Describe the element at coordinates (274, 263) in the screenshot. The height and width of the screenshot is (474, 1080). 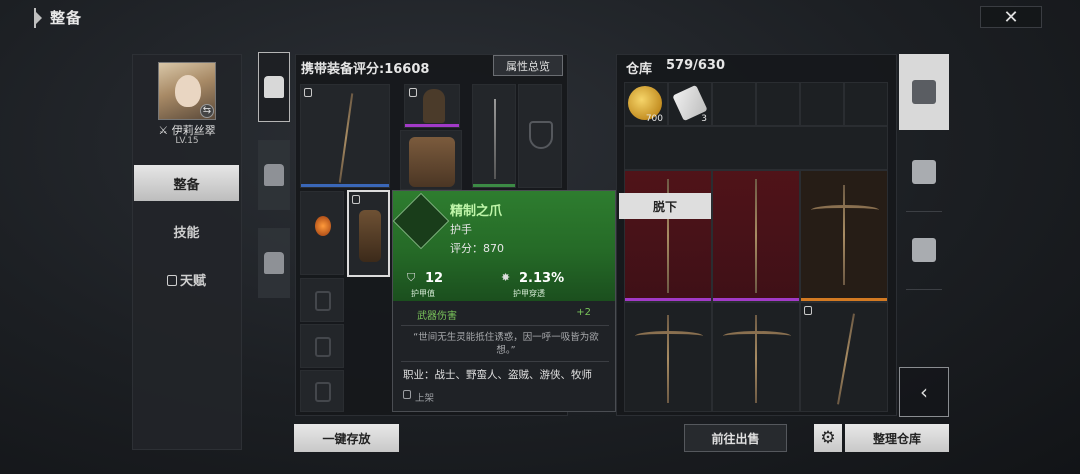
I see `tab-accessories` at that location.